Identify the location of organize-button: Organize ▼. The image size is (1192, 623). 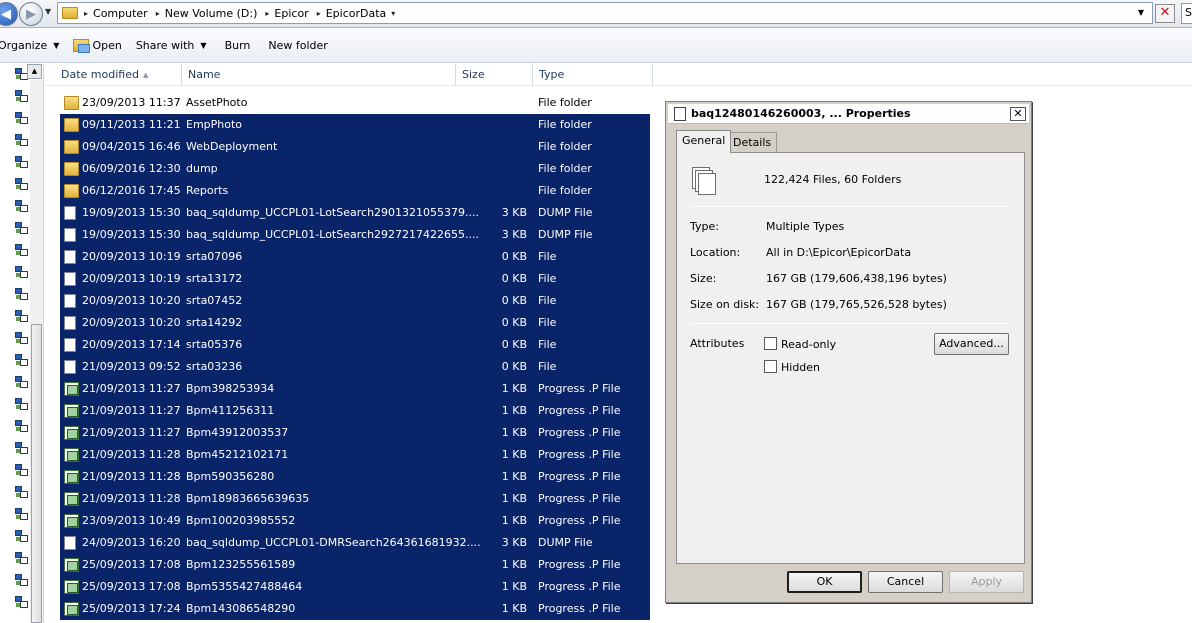
(29, 45).